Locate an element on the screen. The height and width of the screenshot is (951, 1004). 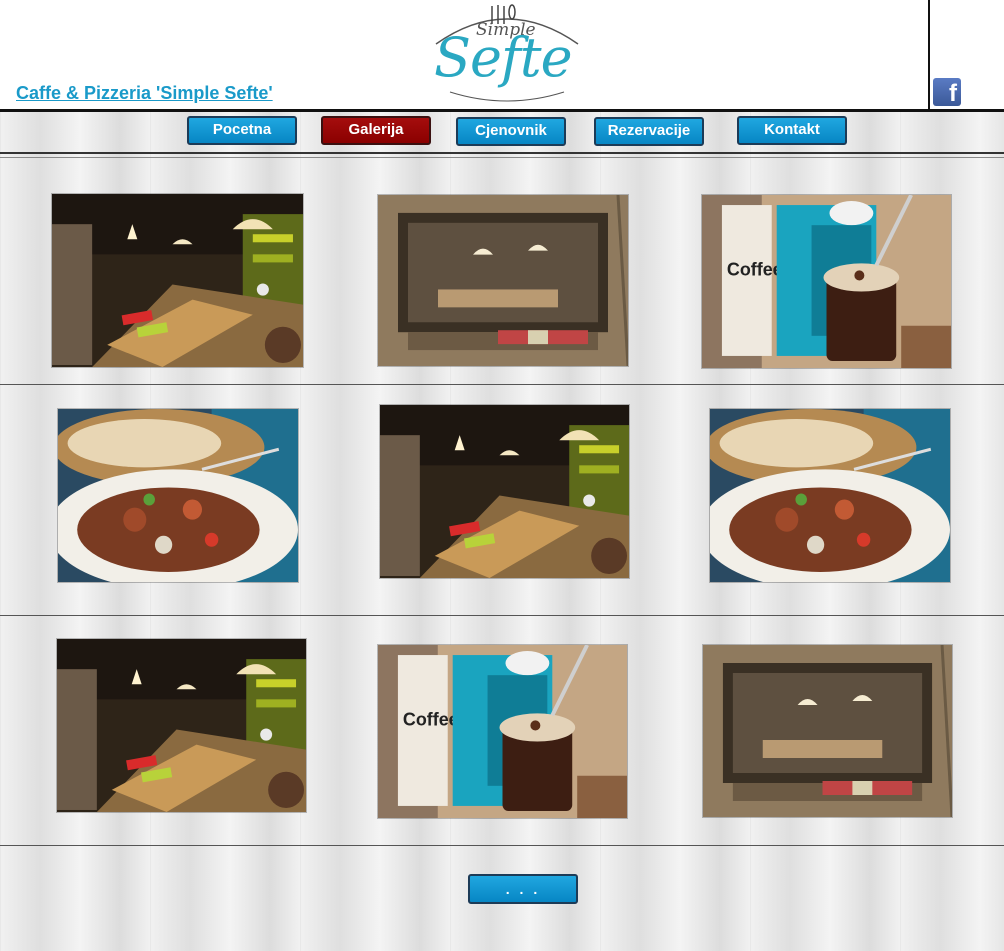
nav-galerija-button: Galerija is located at coordinates (376, 130).